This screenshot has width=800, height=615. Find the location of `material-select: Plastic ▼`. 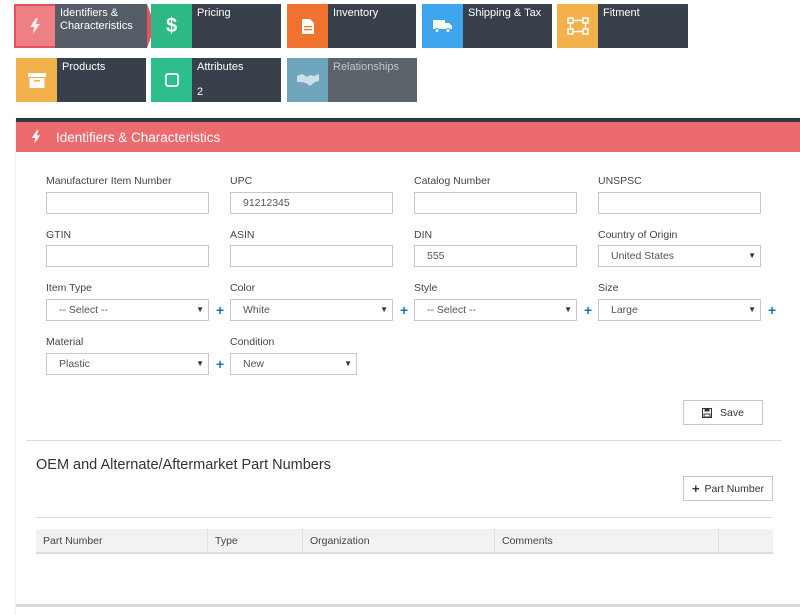

material-select: Plastic ▼ is located at coordinates (127, 364).